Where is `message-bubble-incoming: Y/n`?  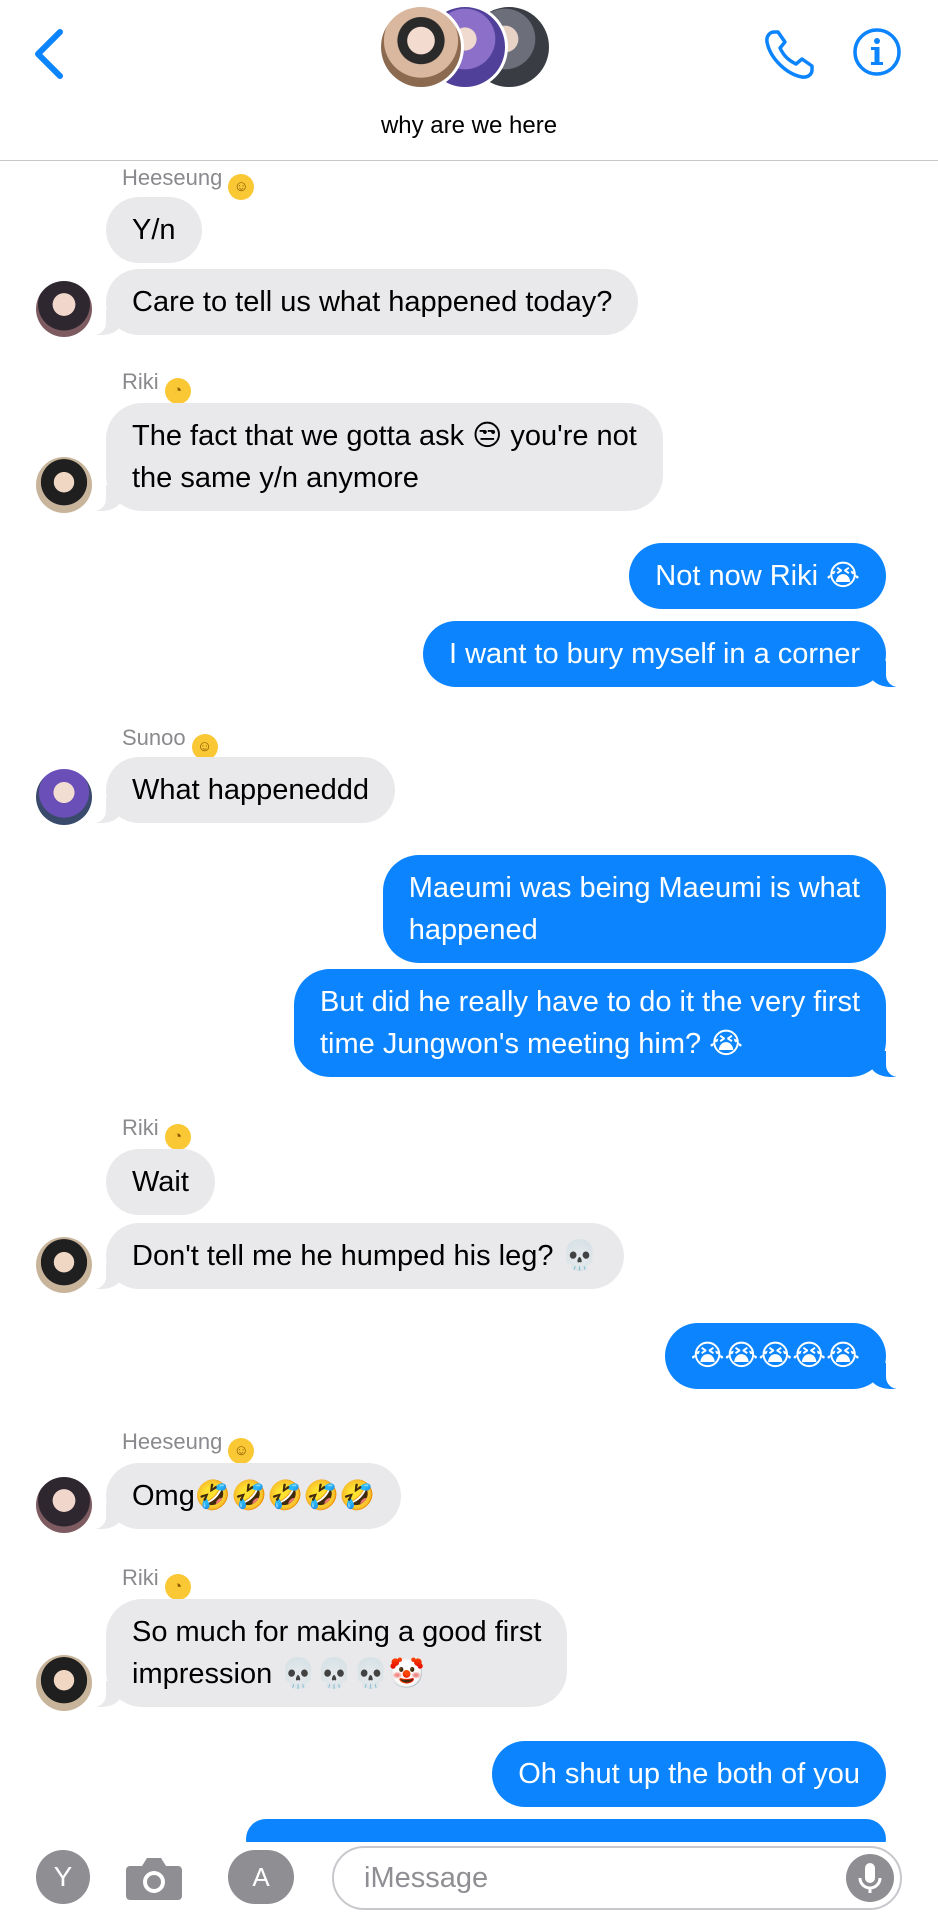
message-bubble-incoming: Y/n is located at coordinates (154, 230).